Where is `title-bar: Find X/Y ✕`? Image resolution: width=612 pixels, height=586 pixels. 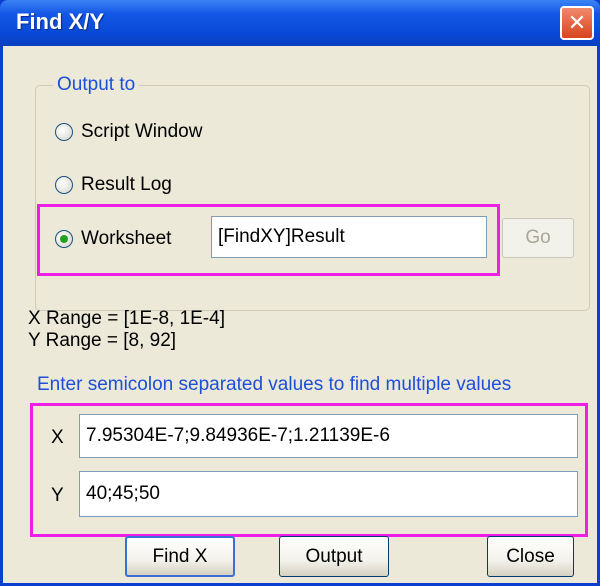 title-bar: Find X/Y ✕ is located at coordinates (300, 23).